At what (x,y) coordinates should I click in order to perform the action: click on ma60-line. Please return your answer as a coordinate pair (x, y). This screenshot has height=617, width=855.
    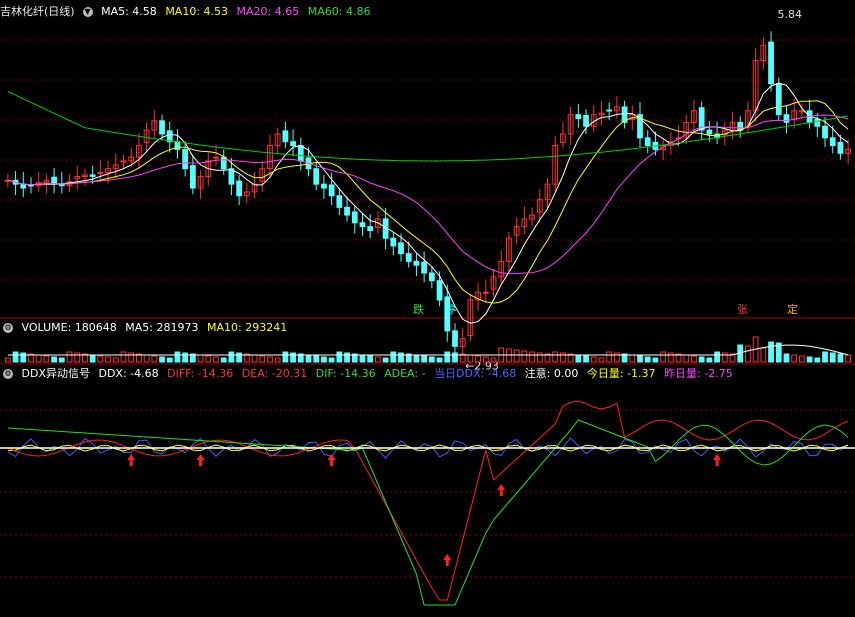
    Looking at the image, I should click on (428, 126).